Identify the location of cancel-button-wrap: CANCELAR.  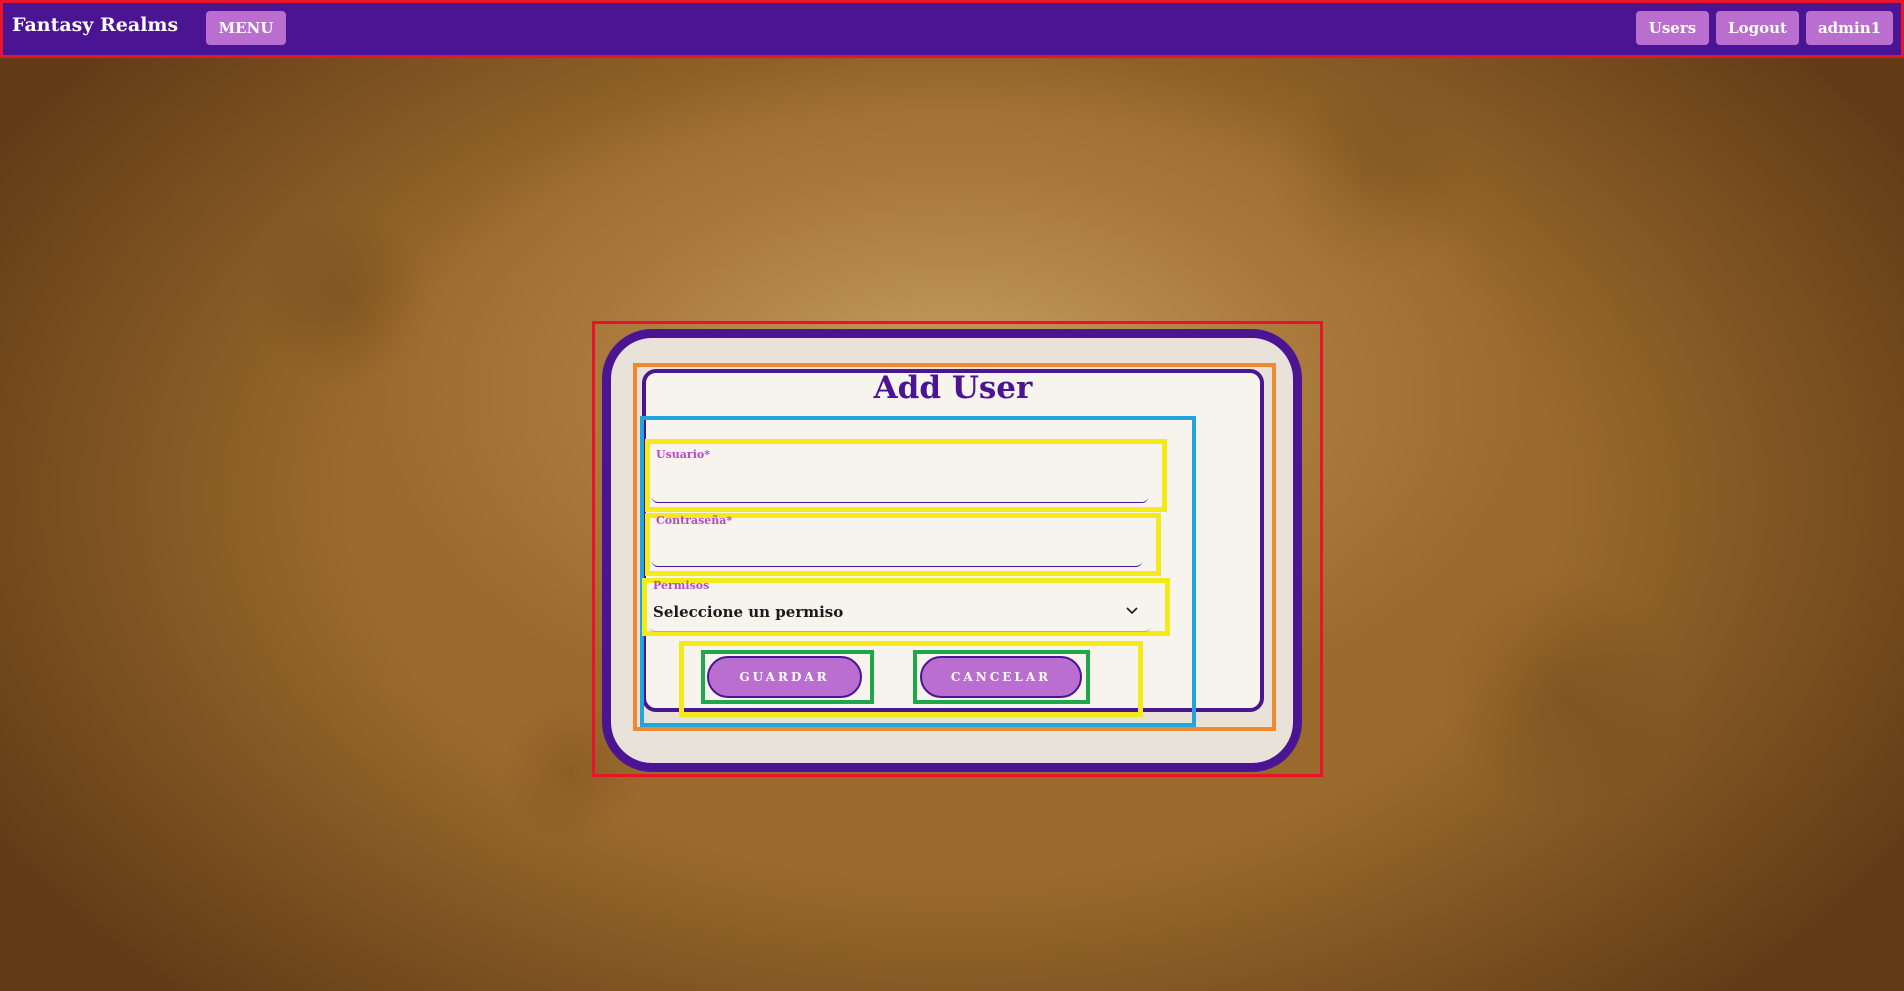
(1001, 677).